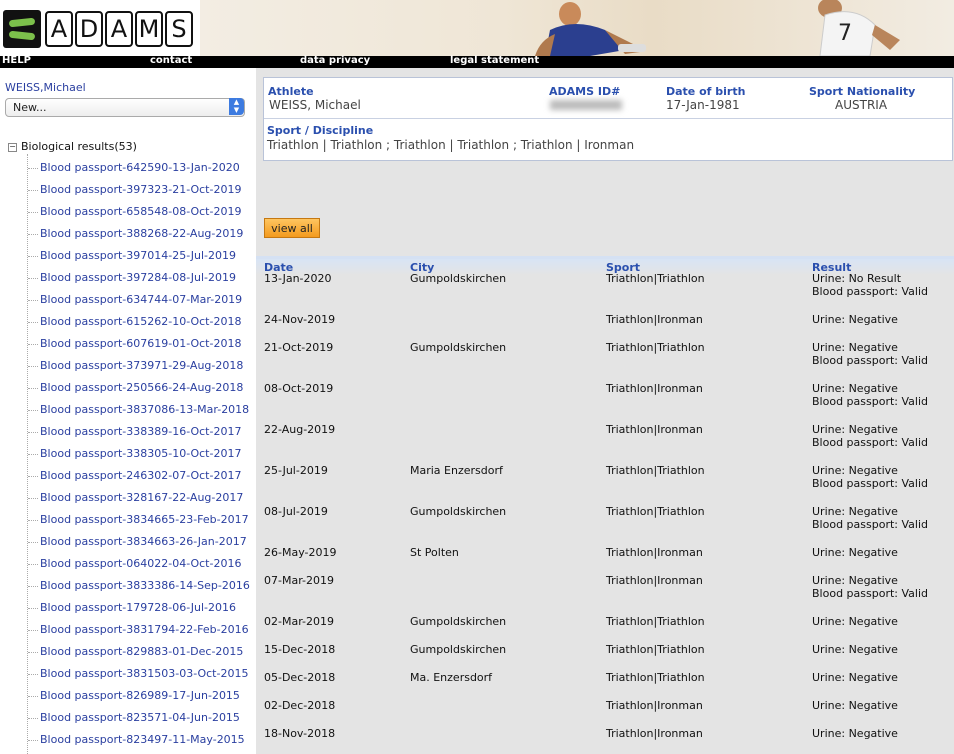 The image size is (954, 754). Describe the element at coordinates (119, 29) in the screenshot. I see `logo-letter: A` at that location.